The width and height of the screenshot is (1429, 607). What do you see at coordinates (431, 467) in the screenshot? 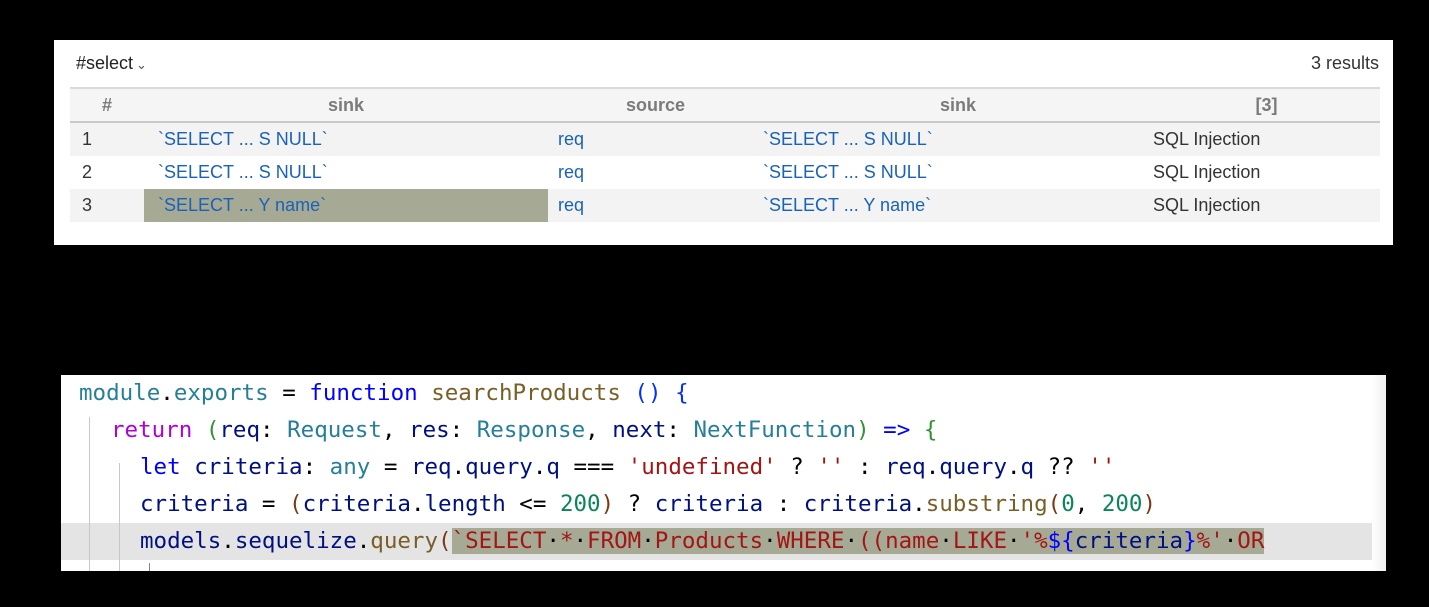
I see `code-token: req` at bounding box center [431, 467].